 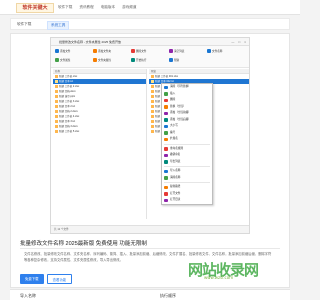 What do you see at coordinates (237, 270) in the screenshot?
I see `watermark: 网站收录网 www.wzsl.com` at bounding box center [237, 270].